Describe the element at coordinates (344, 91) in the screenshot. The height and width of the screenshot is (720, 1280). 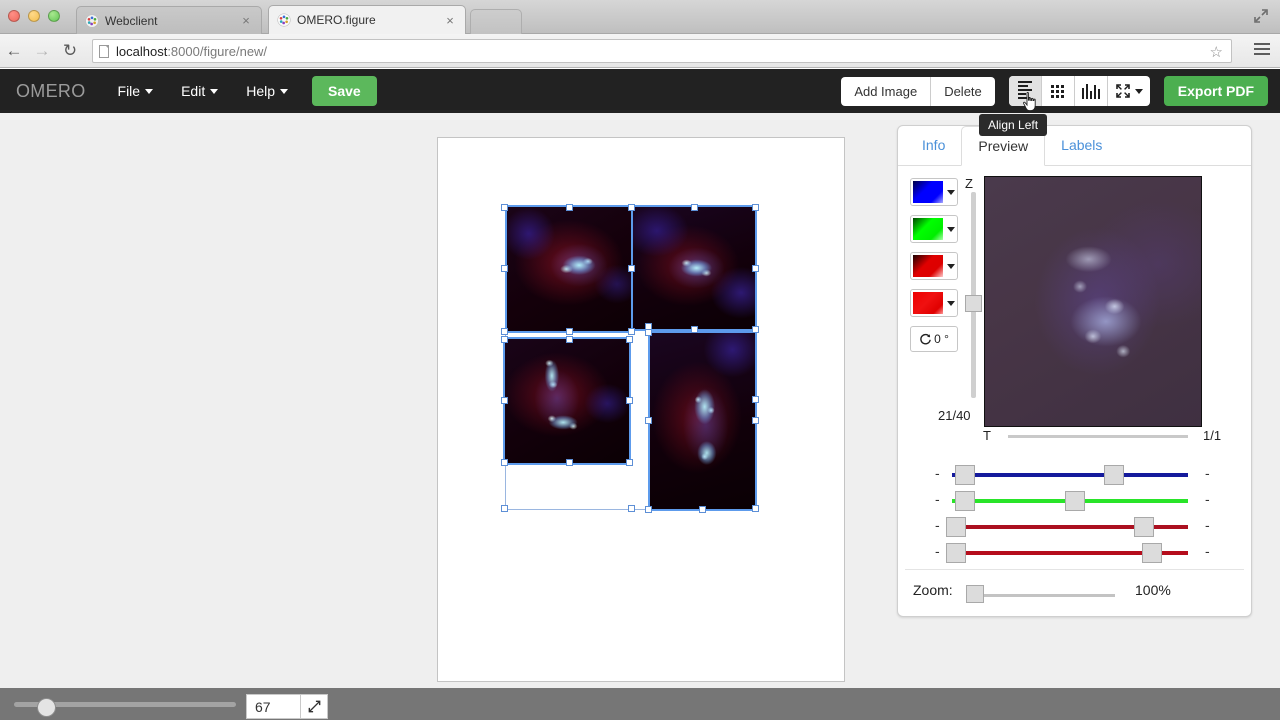
I see `save-button: Save` at that location.